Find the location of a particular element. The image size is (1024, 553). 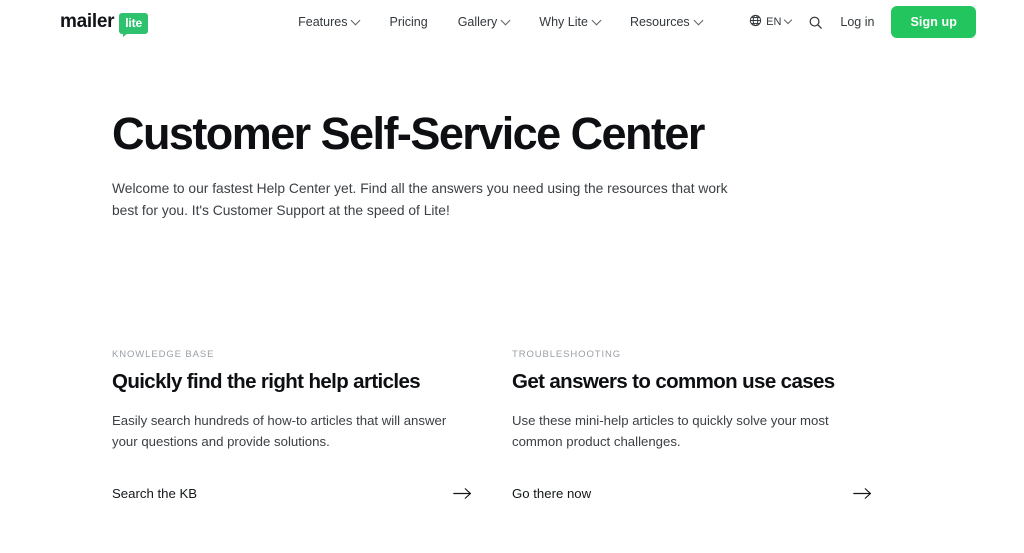

search-icon is located at coordinates (815, 22).